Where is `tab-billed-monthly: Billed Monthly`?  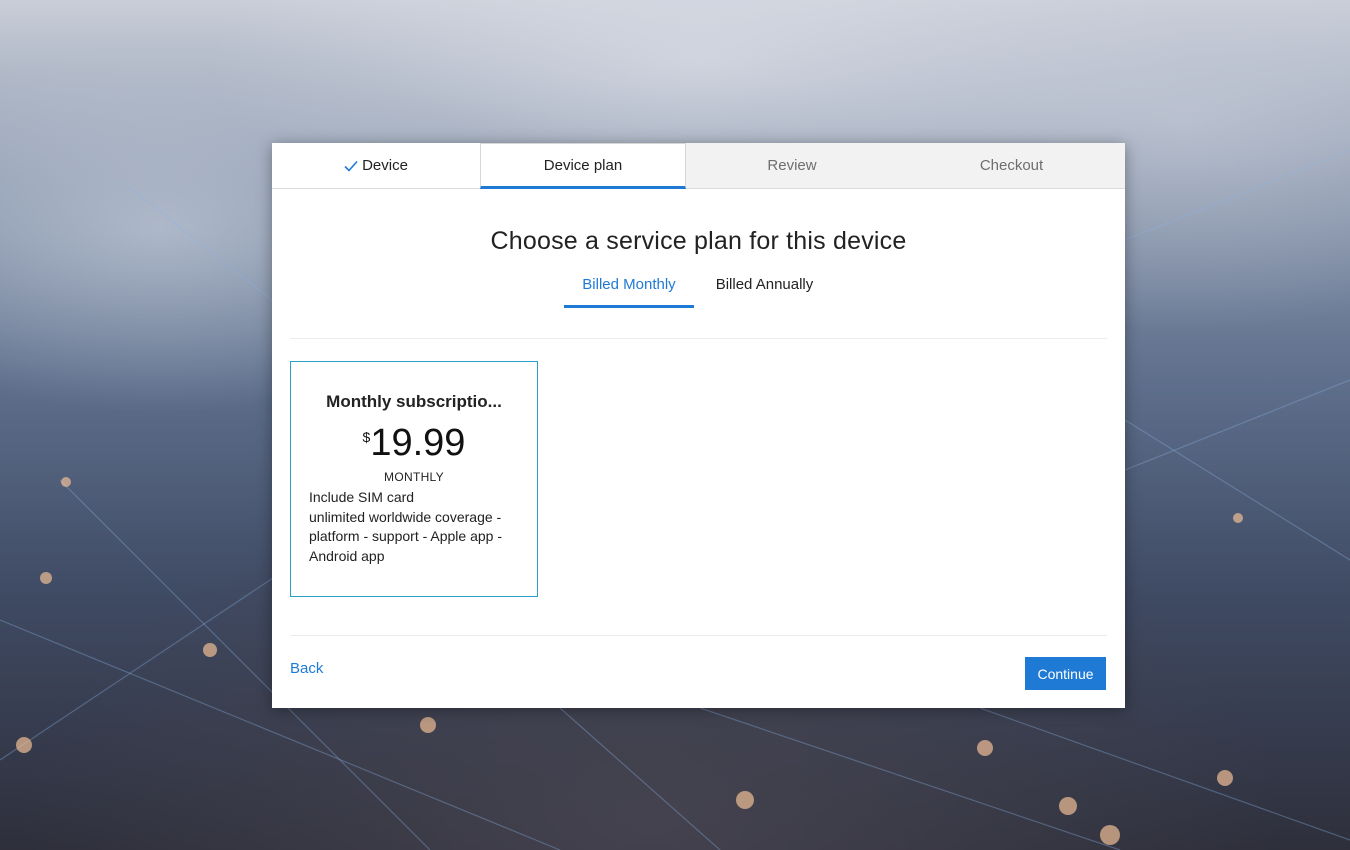
tab-billed-monthly: Billed Monthly is located at coordinates (629, 292).